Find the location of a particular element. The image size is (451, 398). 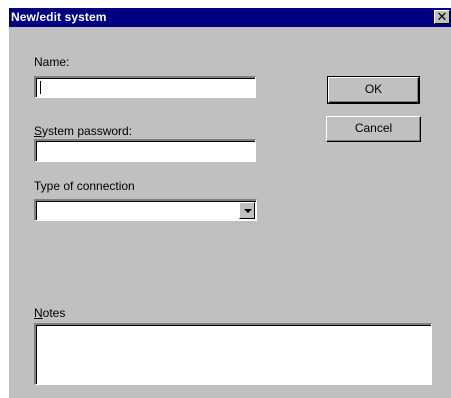

ok-button: OK is located at coordinates (373, 90).